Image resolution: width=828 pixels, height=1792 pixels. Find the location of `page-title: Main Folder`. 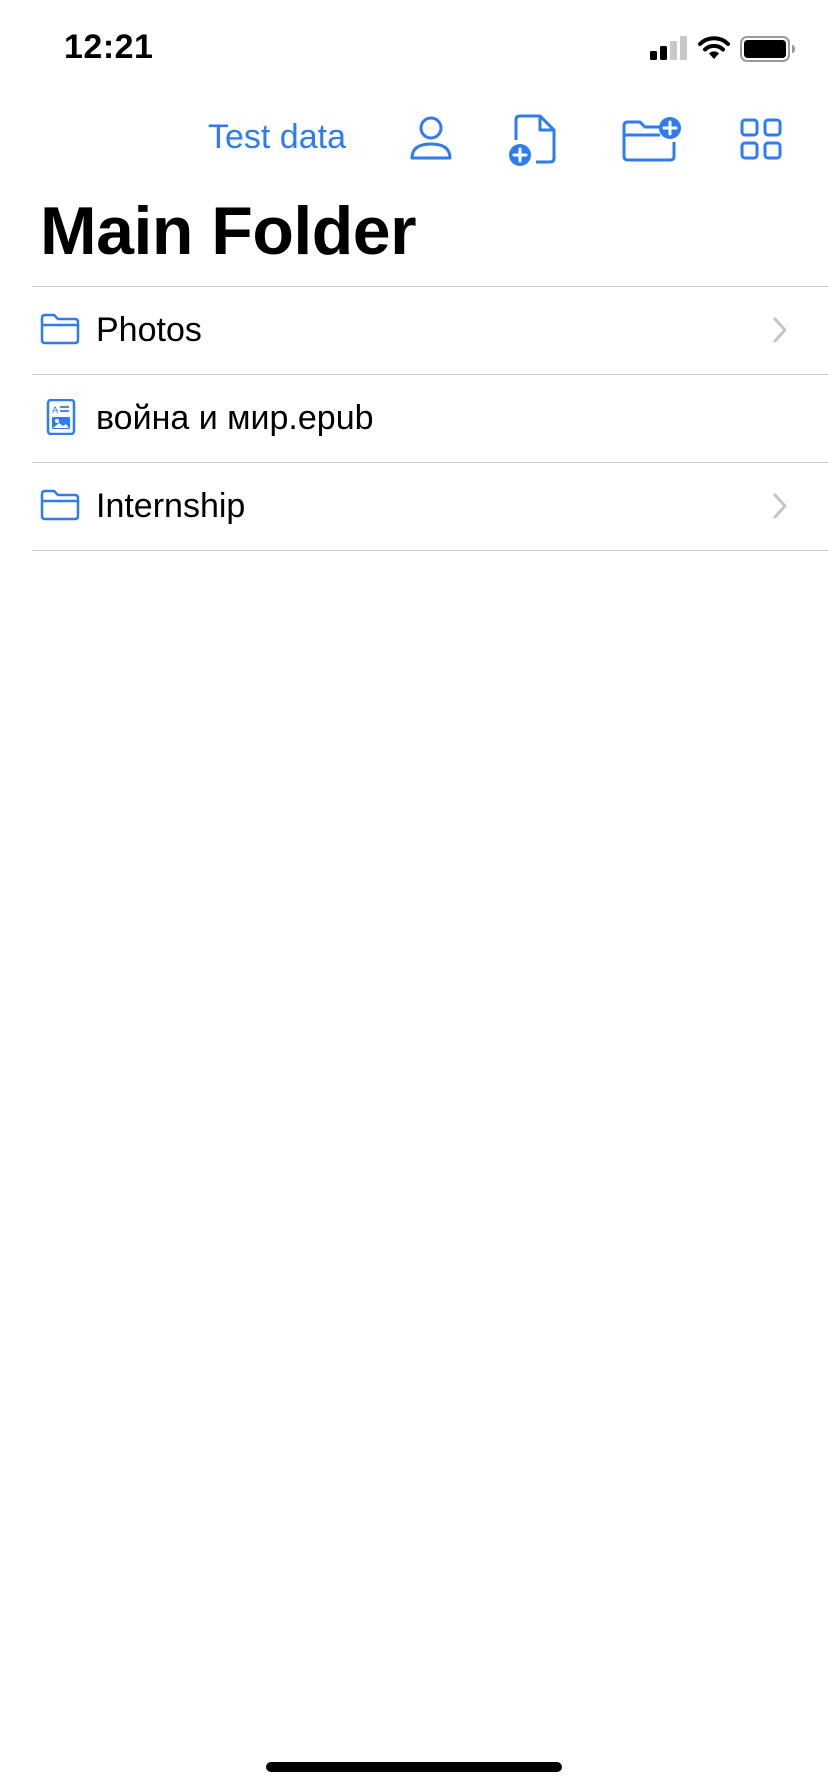

page-title: Main Folder is located at coordinates (228, 231).